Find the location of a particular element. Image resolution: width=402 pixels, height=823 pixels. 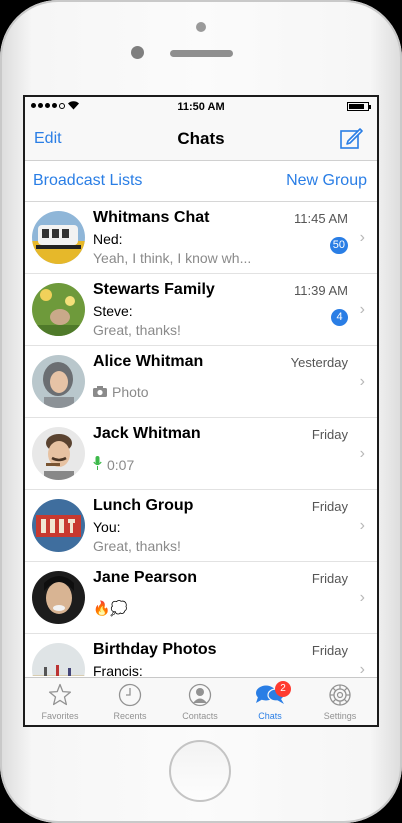

tab-settings: Settings is located at coordinates (340, 701).